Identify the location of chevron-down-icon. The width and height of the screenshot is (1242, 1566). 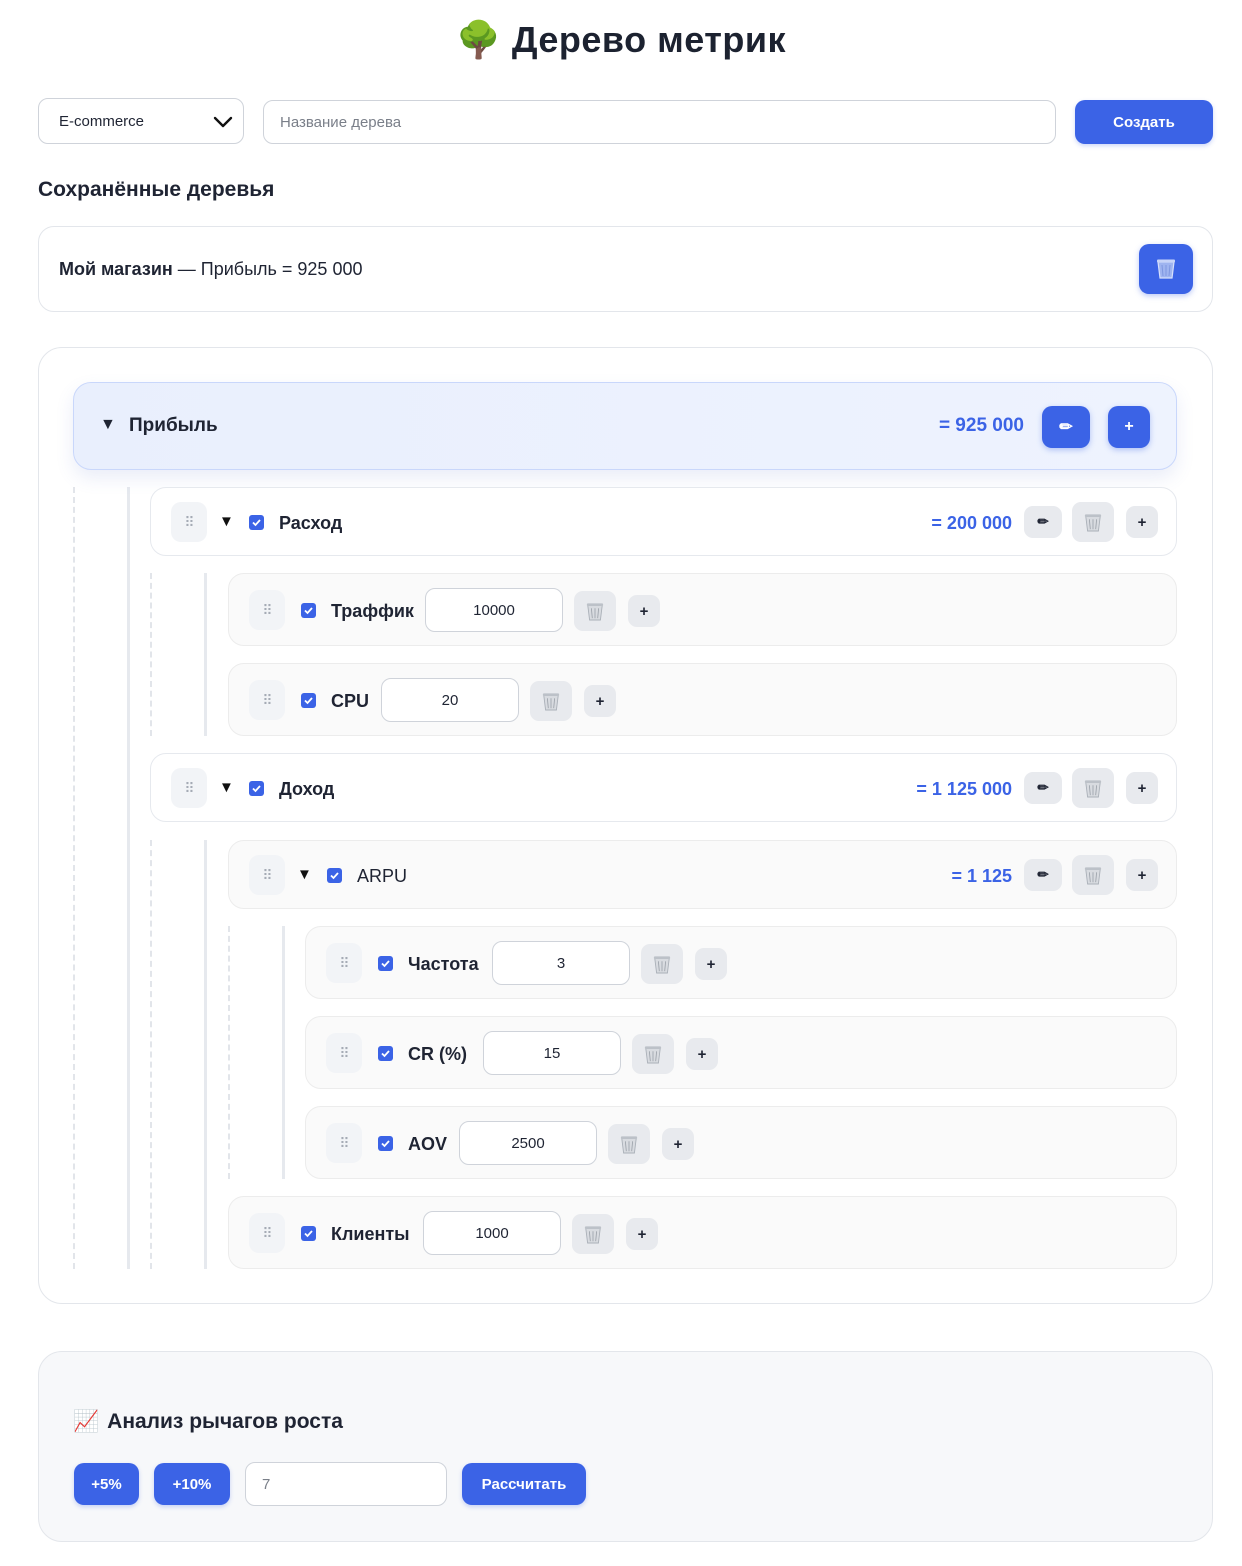
(223, 122).